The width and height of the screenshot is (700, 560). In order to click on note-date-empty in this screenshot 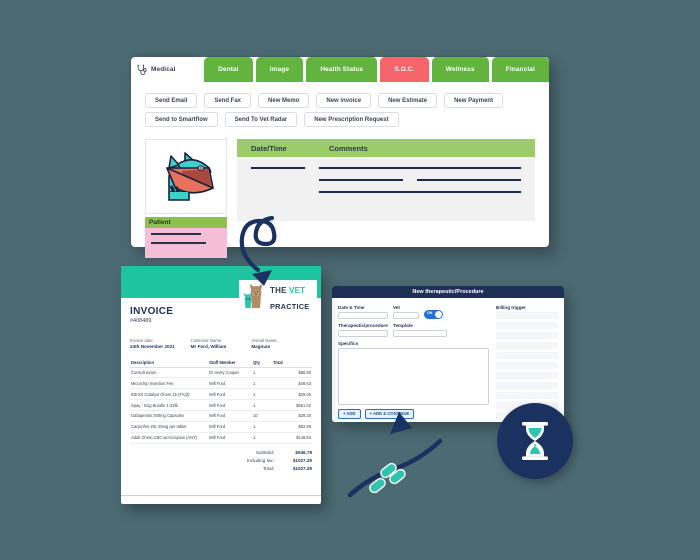, I will do `click(278, 192)`.